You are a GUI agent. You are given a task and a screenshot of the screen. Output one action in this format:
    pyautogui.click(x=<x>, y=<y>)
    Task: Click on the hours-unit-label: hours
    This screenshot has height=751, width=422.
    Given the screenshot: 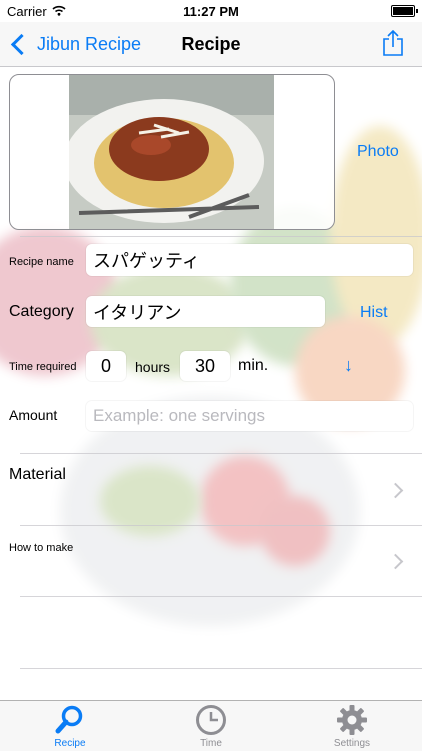 What is the action you would take?
    pyautogui.click(x=153, y=367)
    